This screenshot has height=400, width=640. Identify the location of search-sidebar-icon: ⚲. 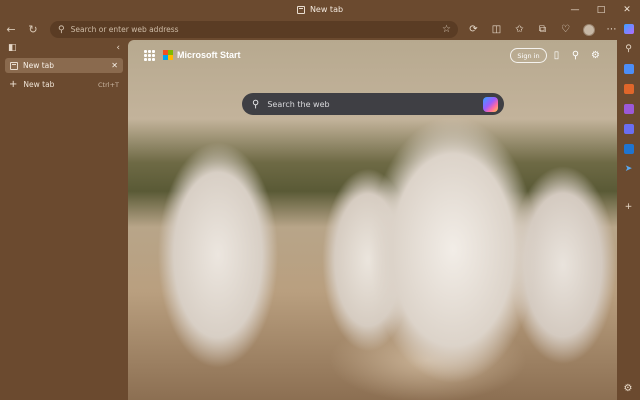
(628, 49).